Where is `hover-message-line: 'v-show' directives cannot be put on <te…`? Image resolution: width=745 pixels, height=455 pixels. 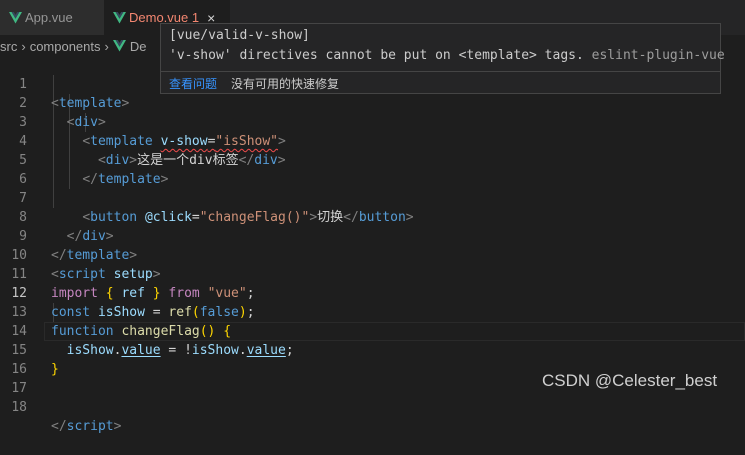
hover-message-line: 'v-show' directives cannot be put on <te… is located at coordinates (447, 55).